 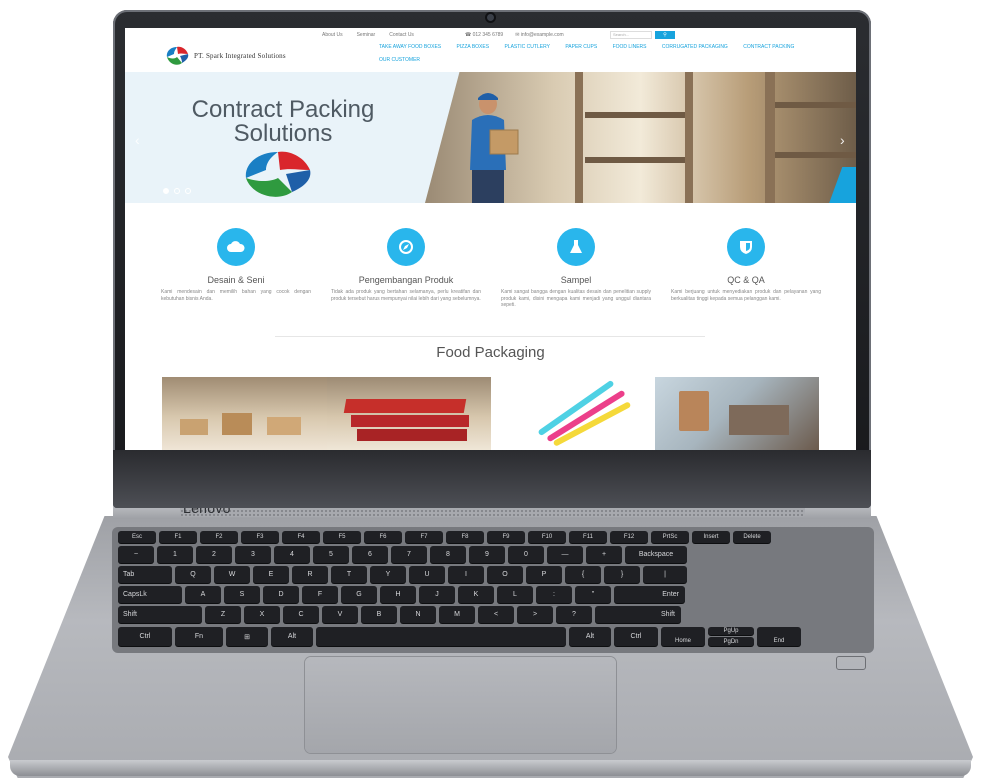 What do you see at coordinates (342, 537) in the screenshot?
I see `key-f5: F5` at bounding box center [342, 537].